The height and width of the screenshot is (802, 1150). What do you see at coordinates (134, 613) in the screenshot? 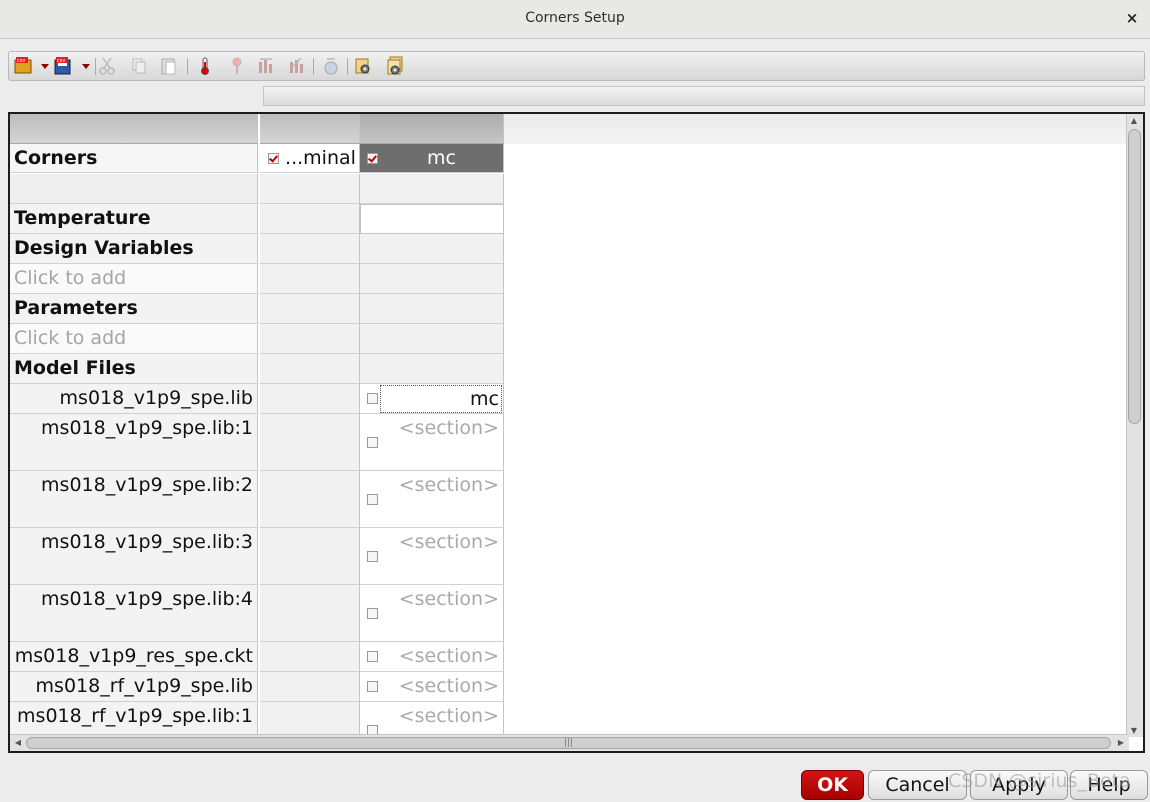
I see `model-file-name: ms018_v1p9_spe.lib:4` at bounding box center [134, 613].